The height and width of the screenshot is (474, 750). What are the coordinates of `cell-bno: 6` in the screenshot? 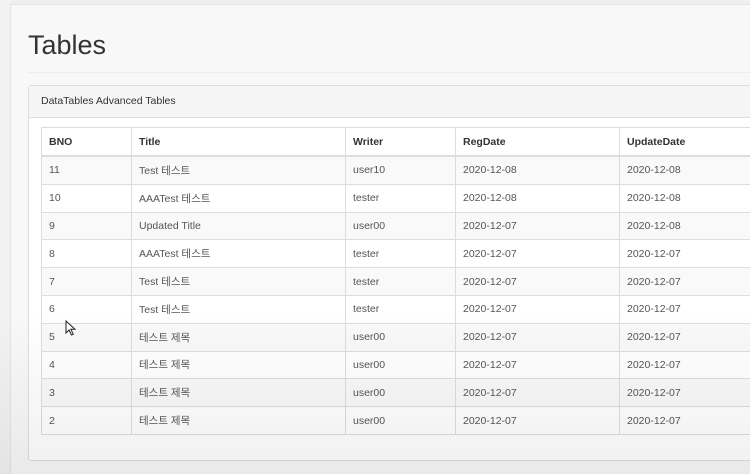 It's located at (86, 309).